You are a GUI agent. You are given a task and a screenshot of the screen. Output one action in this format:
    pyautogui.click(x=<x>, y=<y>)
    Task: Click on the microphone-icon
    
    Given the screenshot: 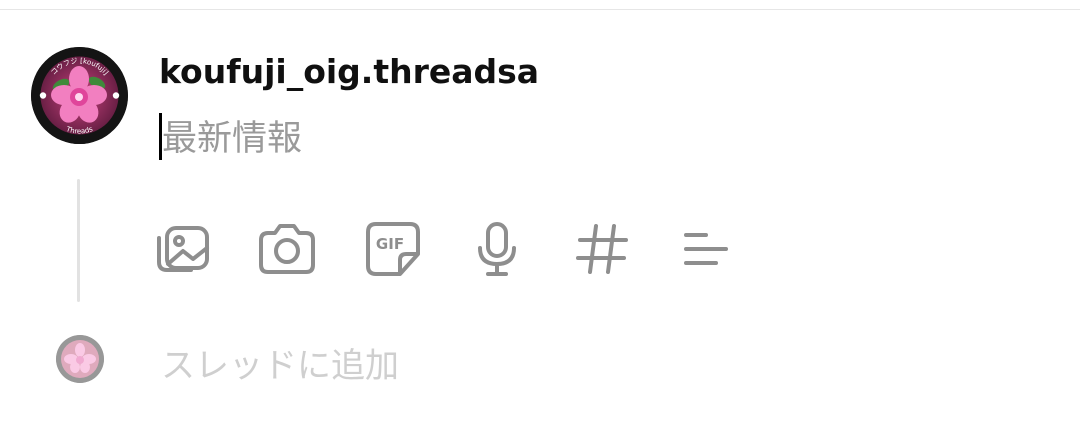 What is the action you would take?
    pyautogui.click(x=497, y=249)
    